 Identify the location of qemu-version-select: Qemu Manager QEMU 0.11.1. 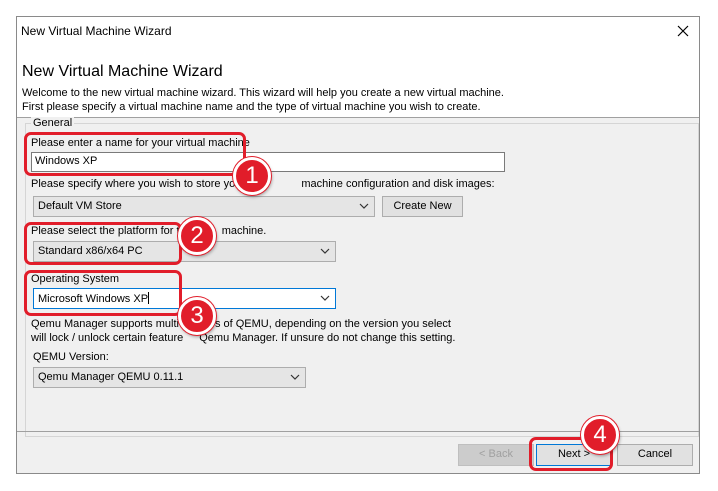
(169, 377).